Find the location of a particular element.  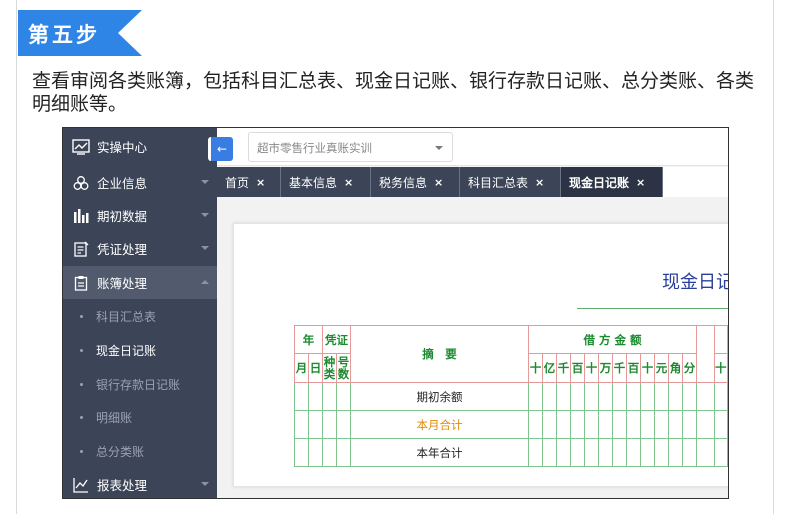

header-debit: 借 方 金 额 is located at coordinates (612, 339).